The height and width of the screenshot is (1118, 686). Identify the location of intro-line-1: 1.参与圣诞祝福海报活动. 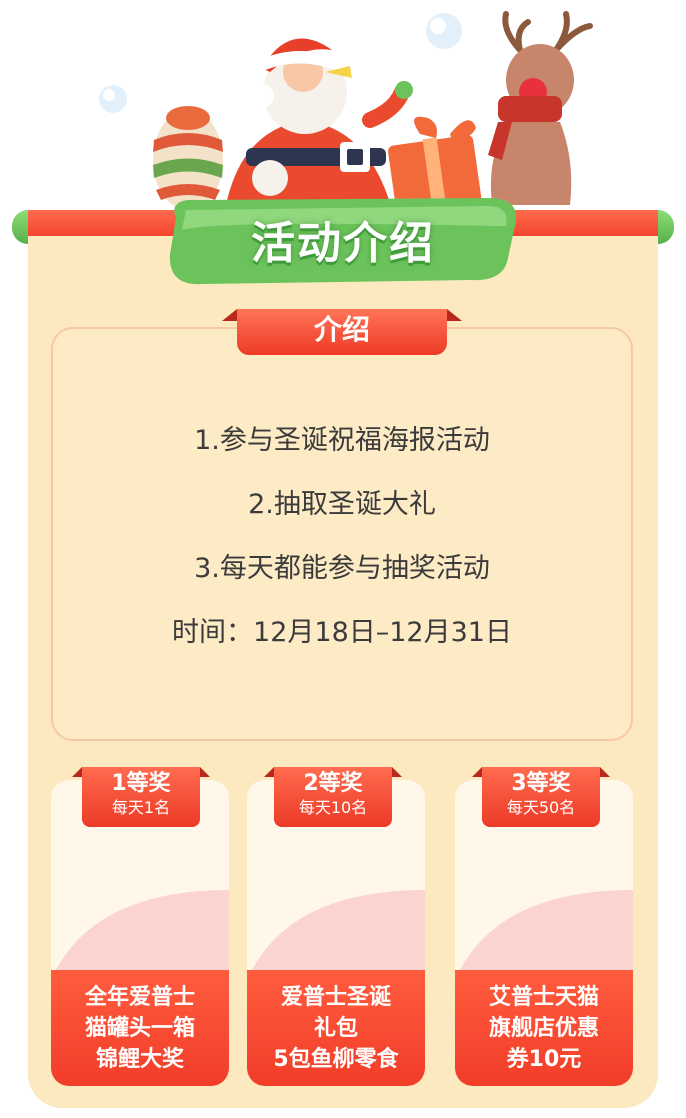
(342, 440).